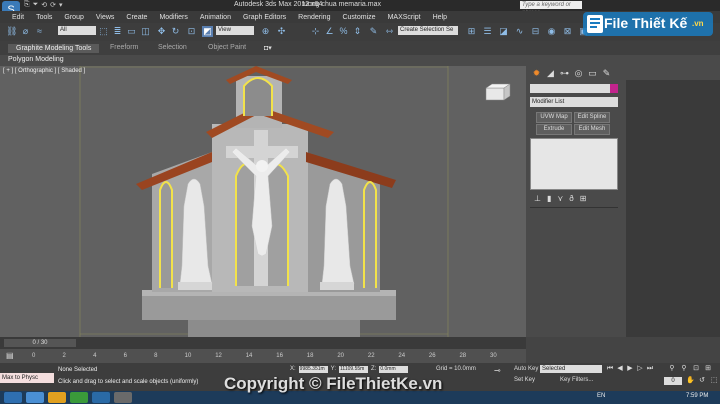 This screenshot has height=404, width=720. I want to click on edit-mesh-button: Edit Mesh, so click(592, 129).